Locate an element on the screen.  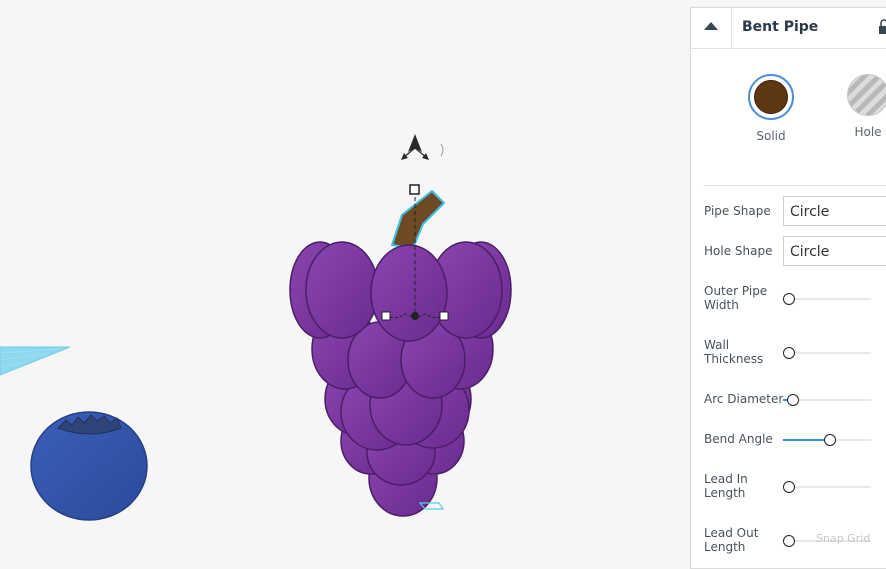
wall-thickness-label: Wall Thickness is located at coordinates (733, 352).